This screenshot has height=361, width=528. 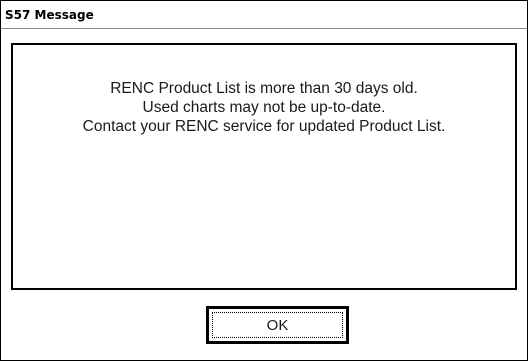 I want to click on dialog-title: S57 Message, so click(x=49, y=15).